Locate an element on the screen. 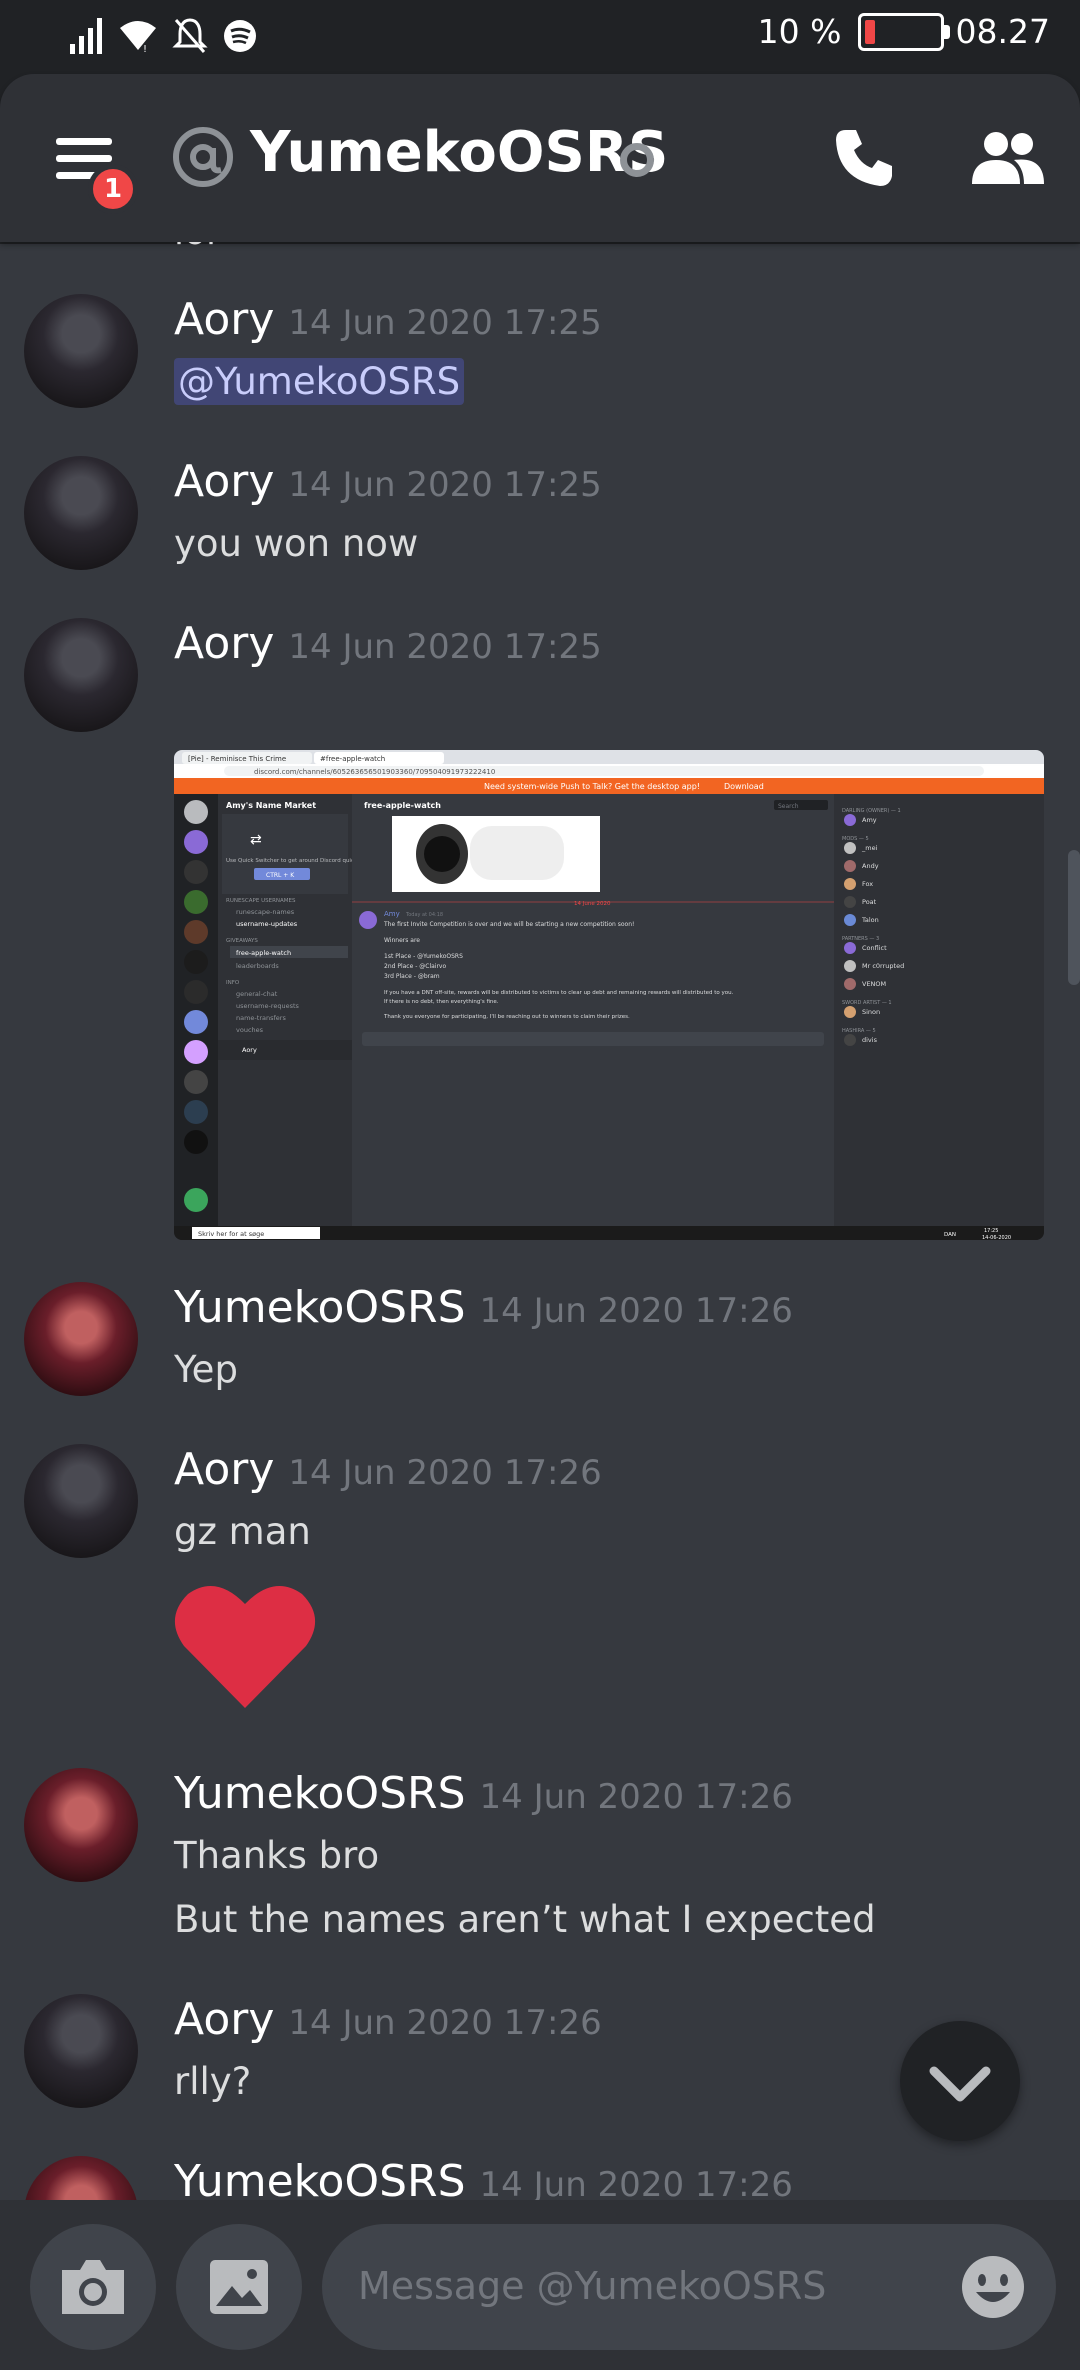  clock: 08.27 is located at coordinates (1002, 31).